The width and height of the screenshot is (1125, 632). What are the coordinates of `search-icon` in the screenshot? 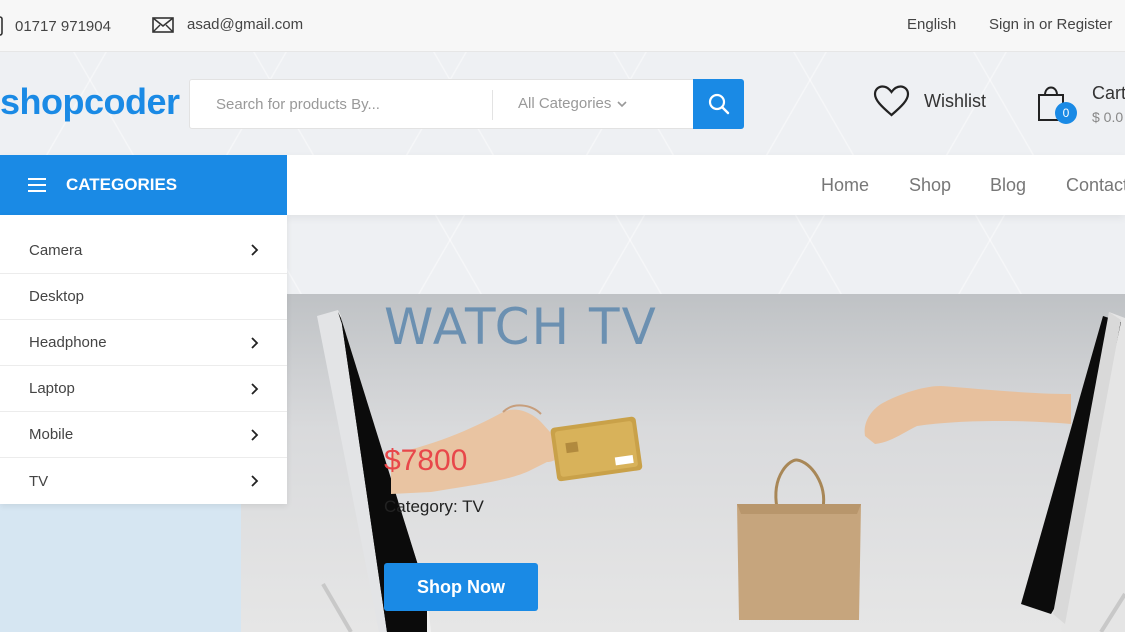 It's located at (718, 104).